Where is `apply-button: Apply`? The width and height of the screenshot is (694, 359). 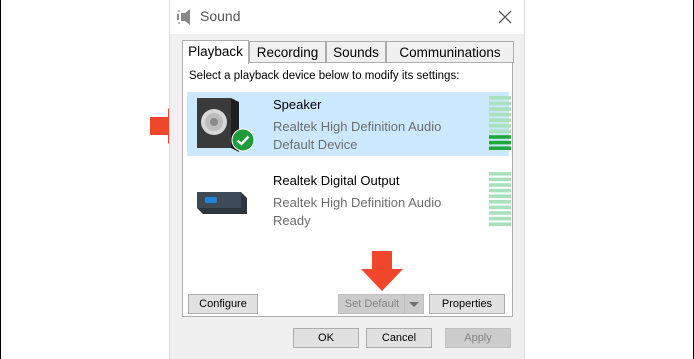
apply-button: Apply is located at coordinates (478, 338).